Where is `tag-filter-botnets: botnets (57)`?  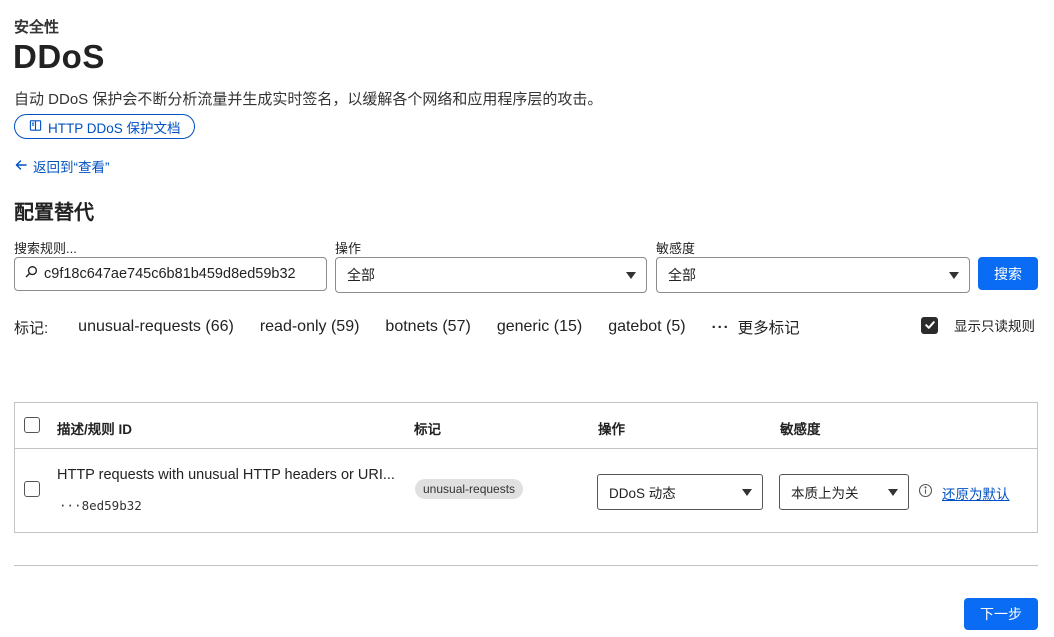 tag-filter-botnets: botnets (57) is located at coordinates (427, 327).